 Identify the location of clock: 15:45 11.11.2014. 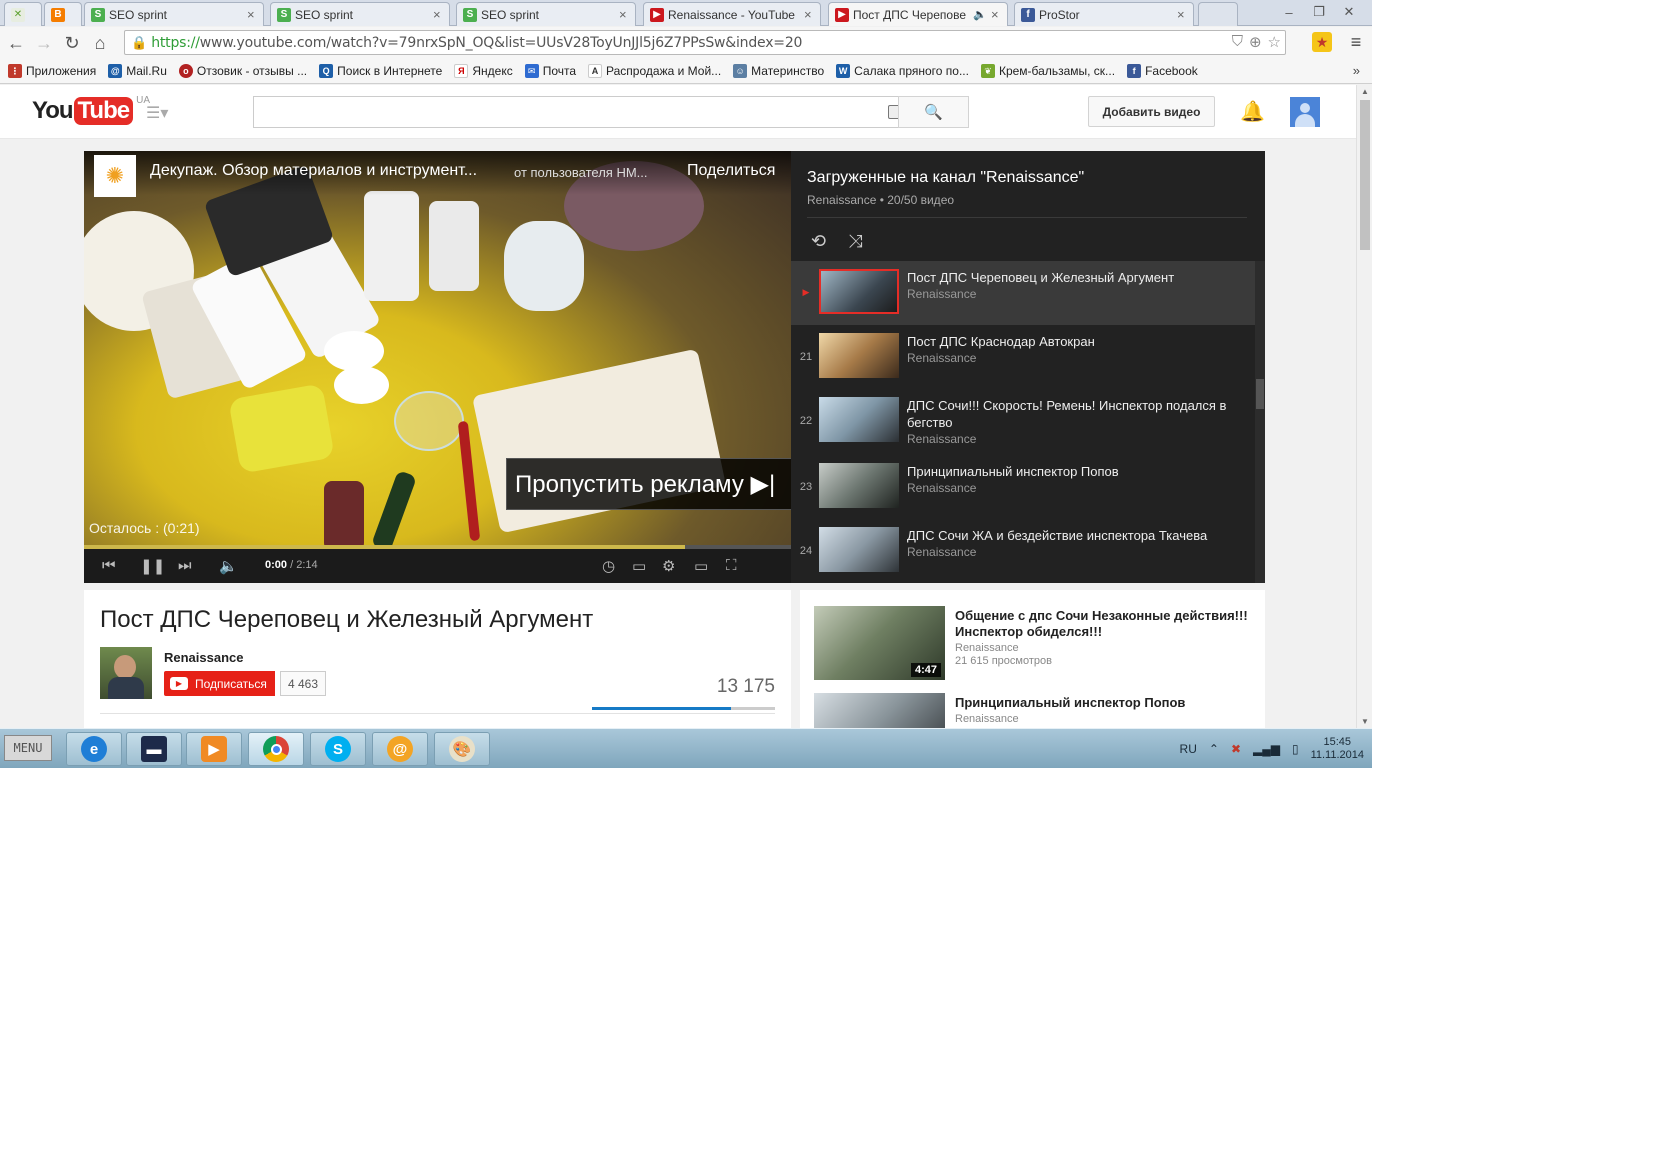
(1337, 749).